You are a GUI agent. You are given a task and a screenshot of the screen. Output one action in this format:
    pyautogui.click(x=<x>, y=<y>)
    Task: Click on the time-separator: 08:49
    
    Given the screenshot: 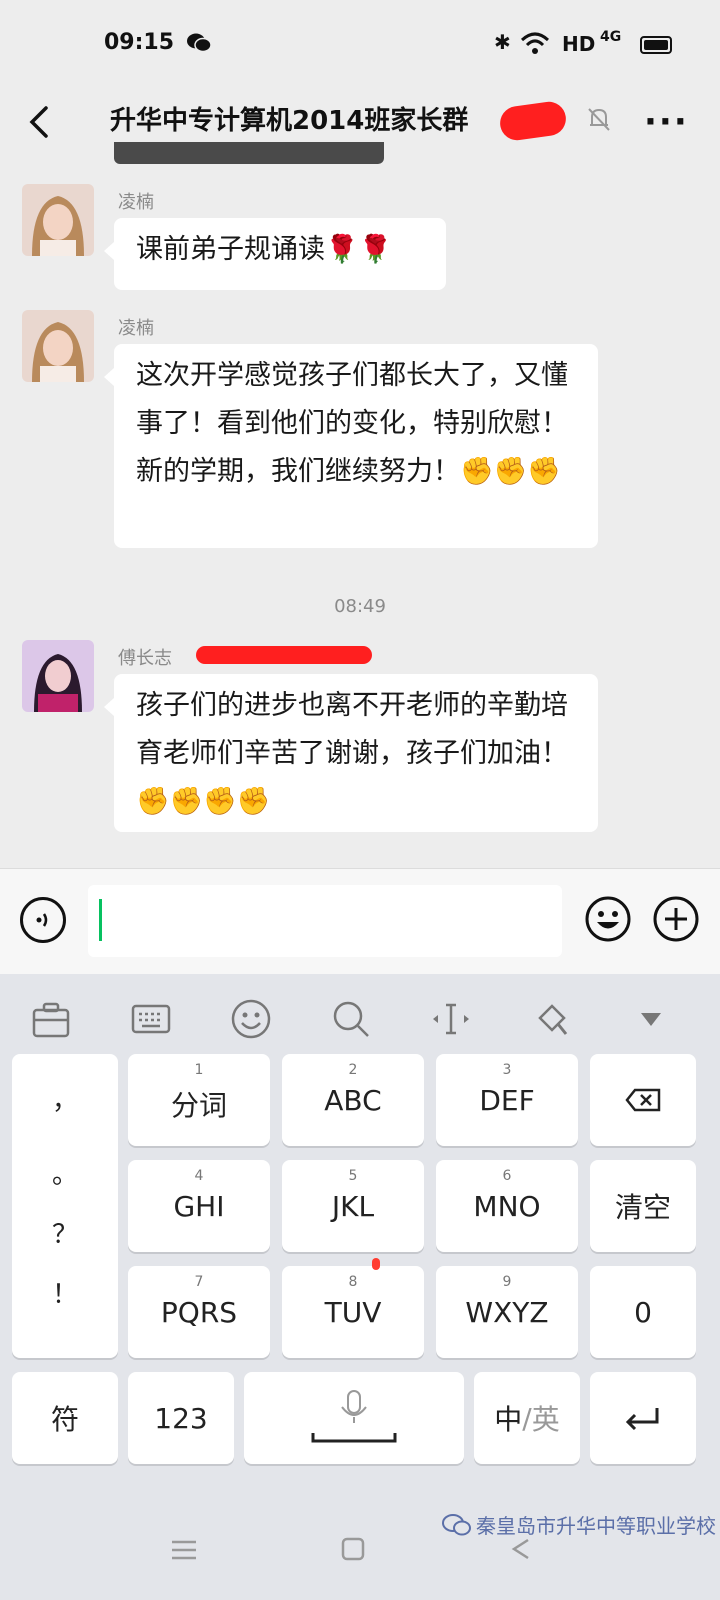 What is the action you would take?
    pyautogui.click(x=360, y=606)
    